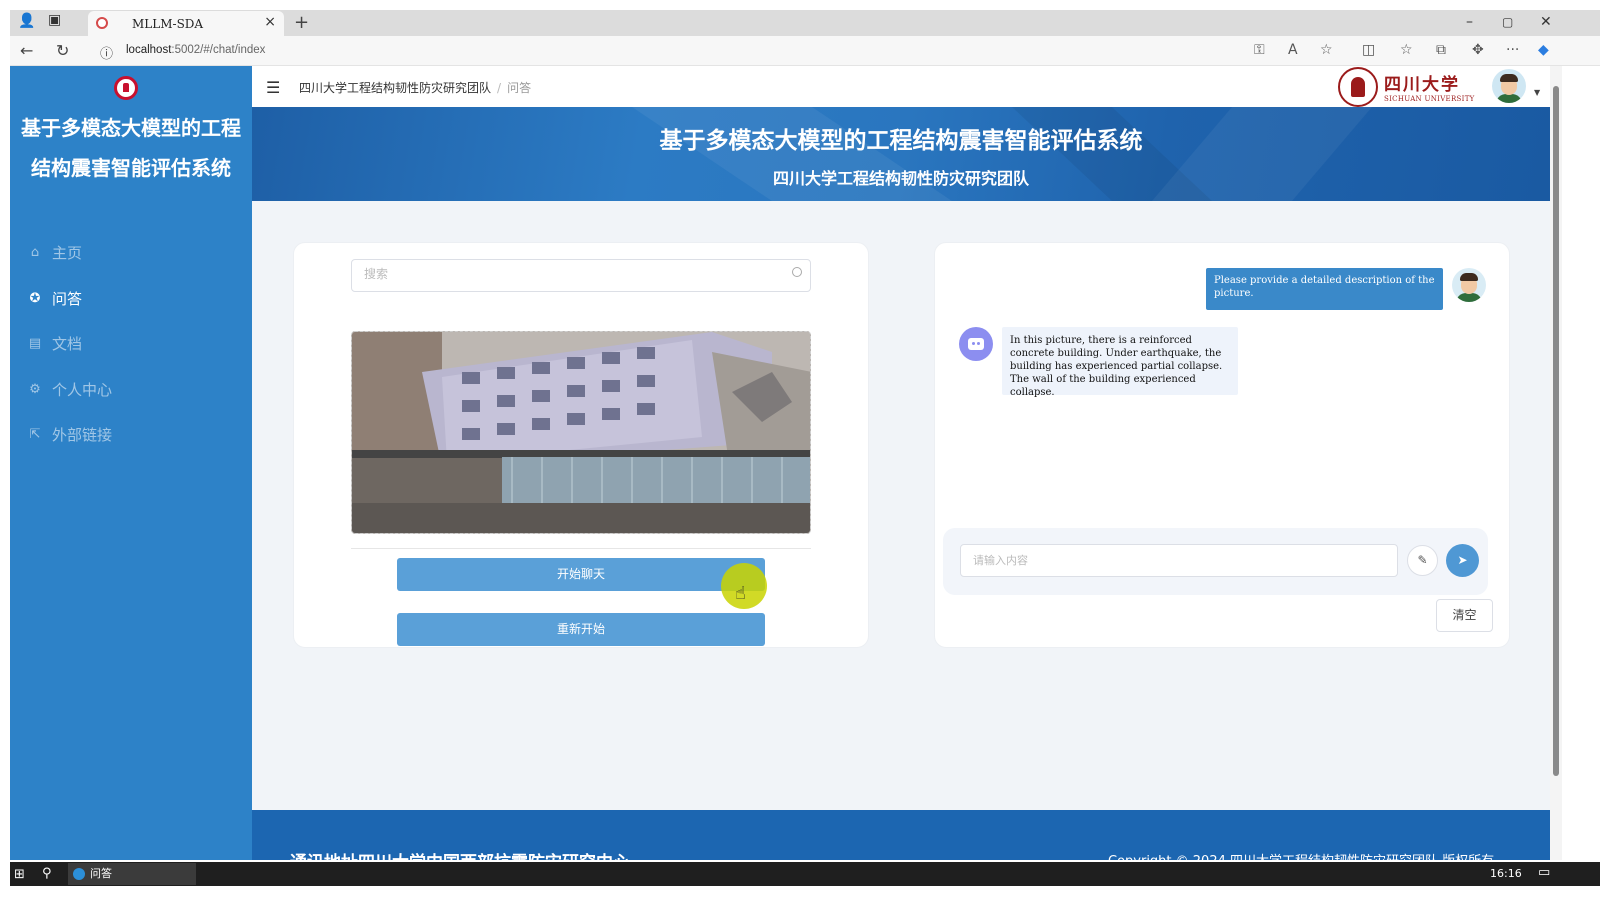  I want to click on user-avatar-icon, so click(1469, 285).